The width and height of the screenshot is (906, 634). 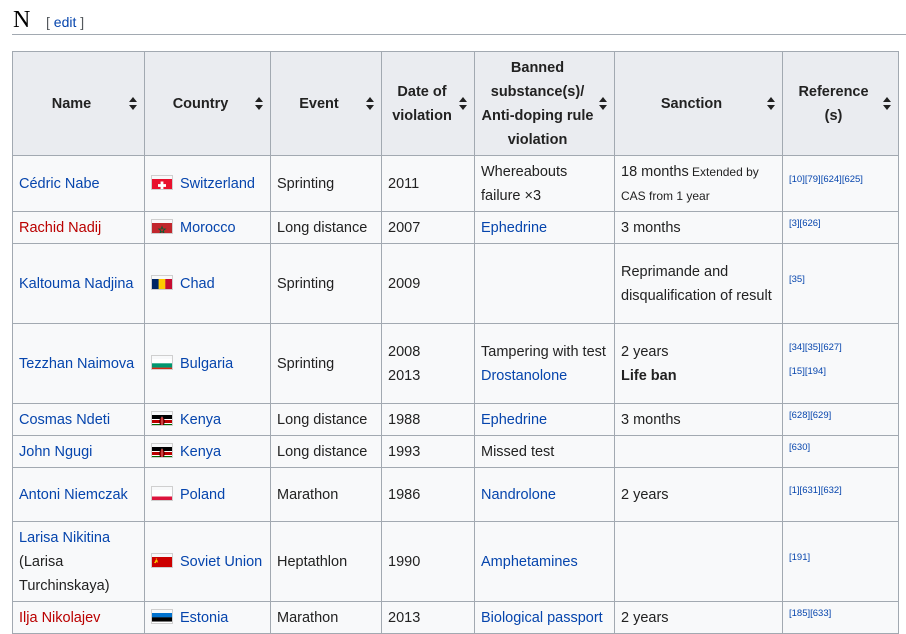 What do you see at coordinates (202, 495) in the screenshot?
I see `country-link: Poland` at bounding box center [202, 495].